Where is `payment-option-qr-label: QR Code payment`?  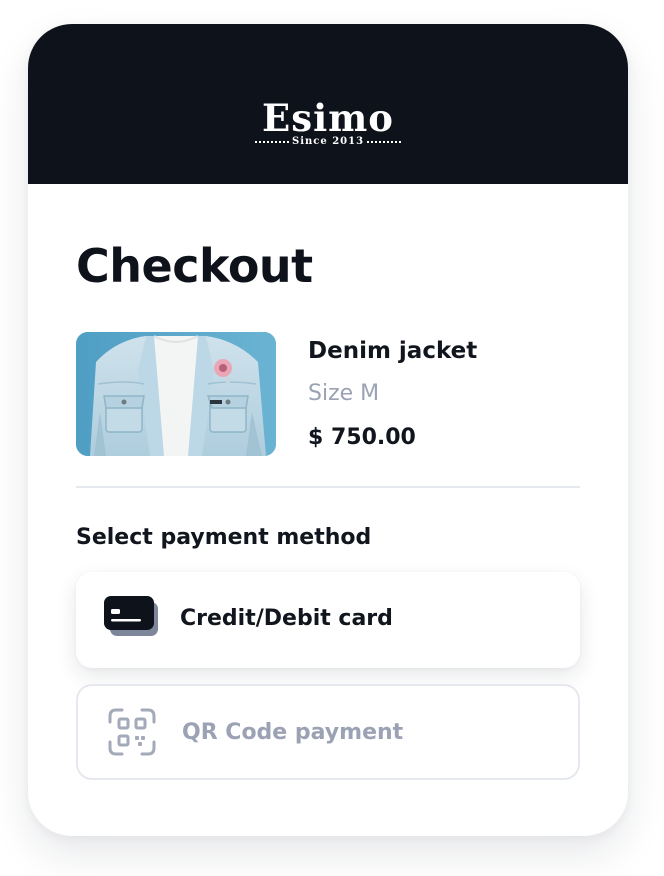
payment-option-qr-label: QR Code payment is located at coordinates (293, 732).